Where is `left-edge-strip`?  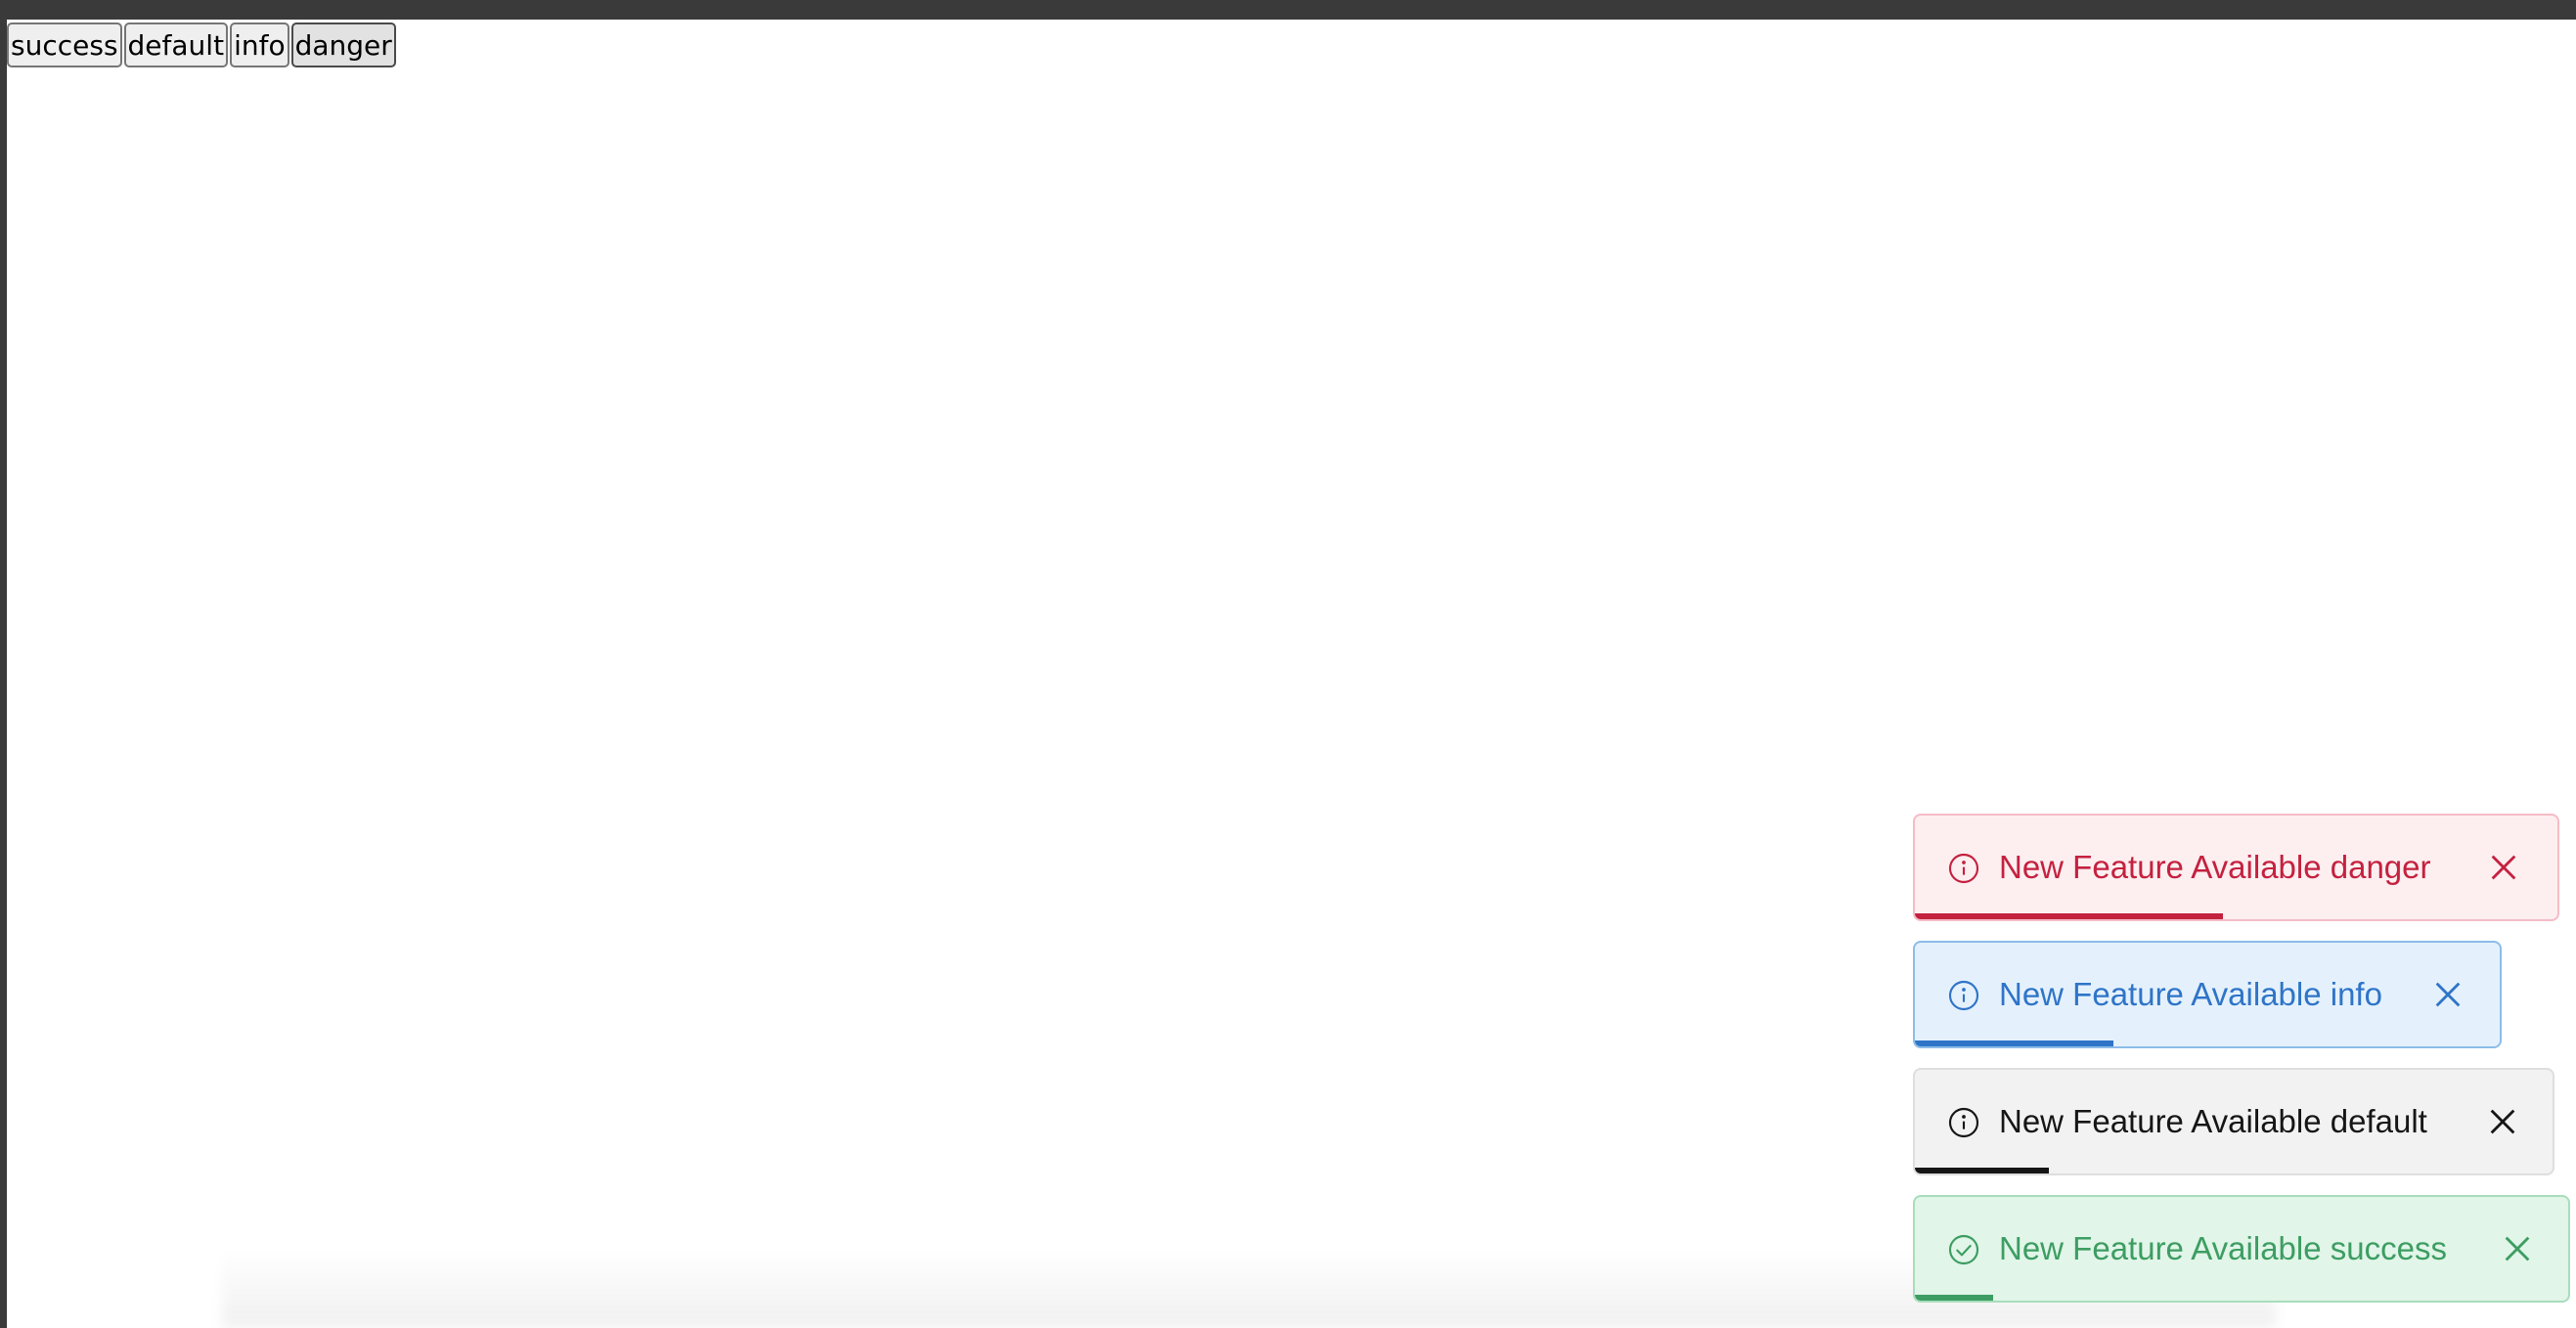 left-edge-strip is located at coordinates (3, 674).